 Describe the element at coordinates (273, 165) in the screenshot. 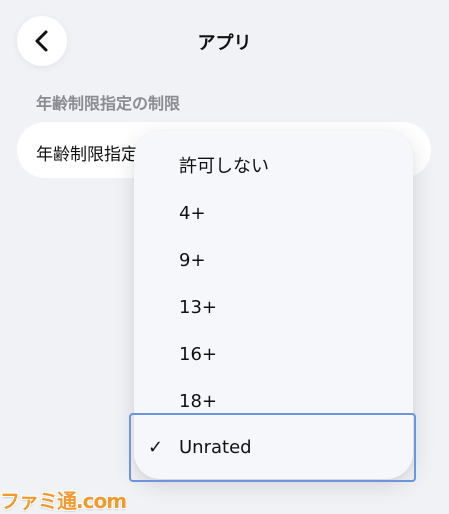

I see `menu-item-dont-allow: 許可しない` at that location.